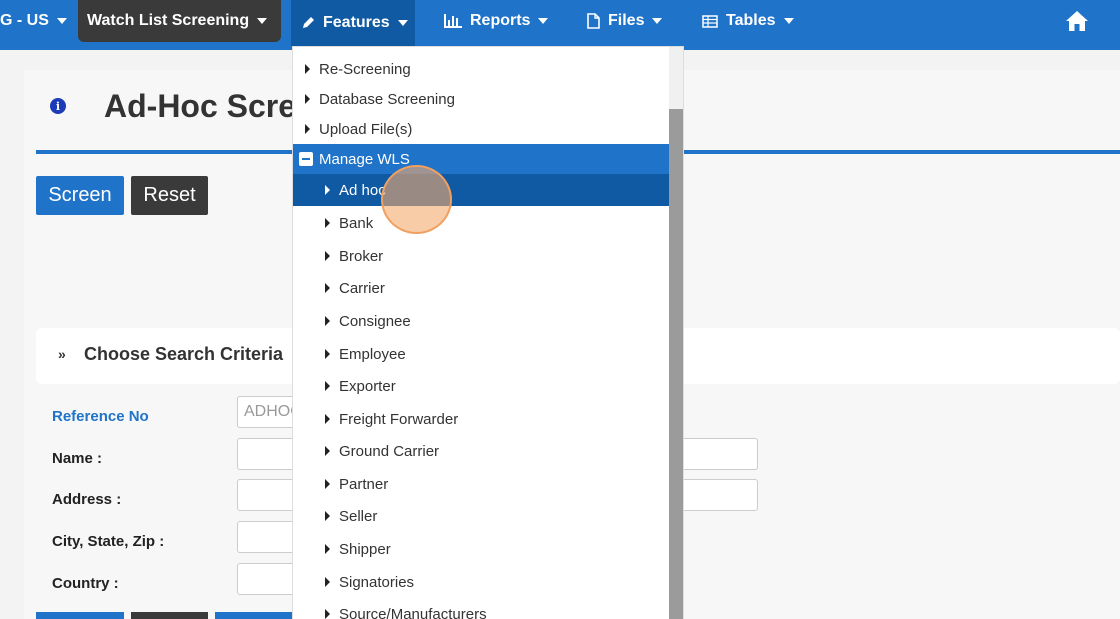 This screenshot has height=619, width=1120. Describe the element at coordinates (481, 484) in the screenshot. I see `submenu-item-partner: Partner` at that location.